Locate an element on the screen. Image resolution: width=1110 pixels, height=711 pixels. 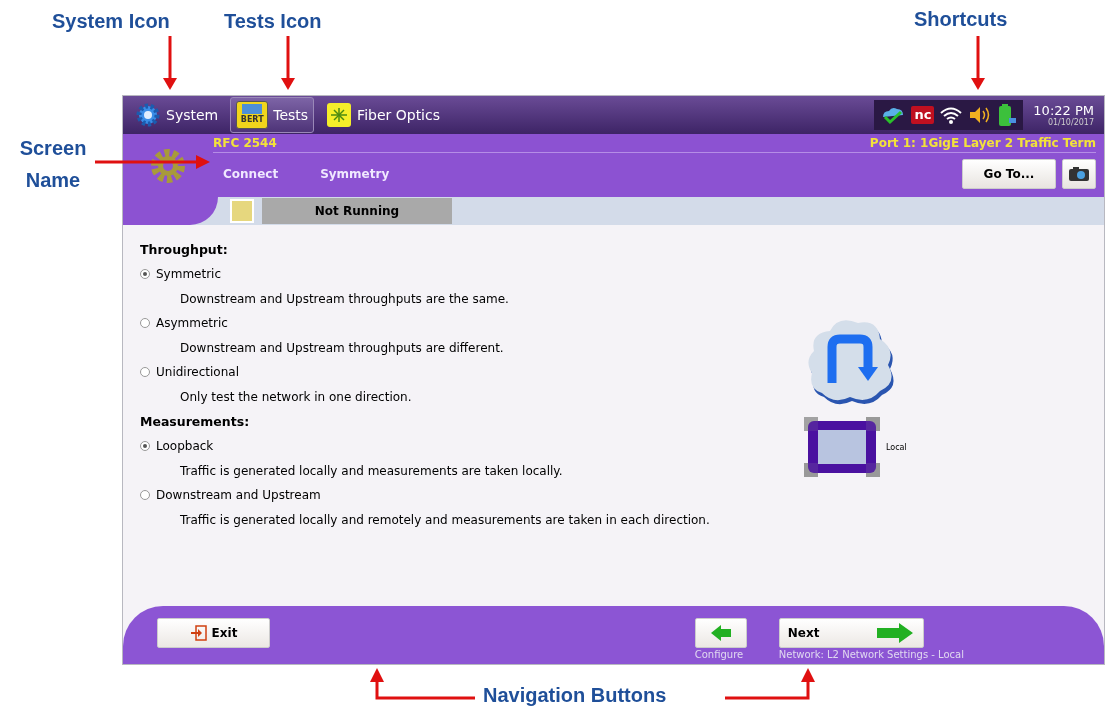
option-description: Downstream and Upstream throughputs are different. is located at coordinates (342, 348).